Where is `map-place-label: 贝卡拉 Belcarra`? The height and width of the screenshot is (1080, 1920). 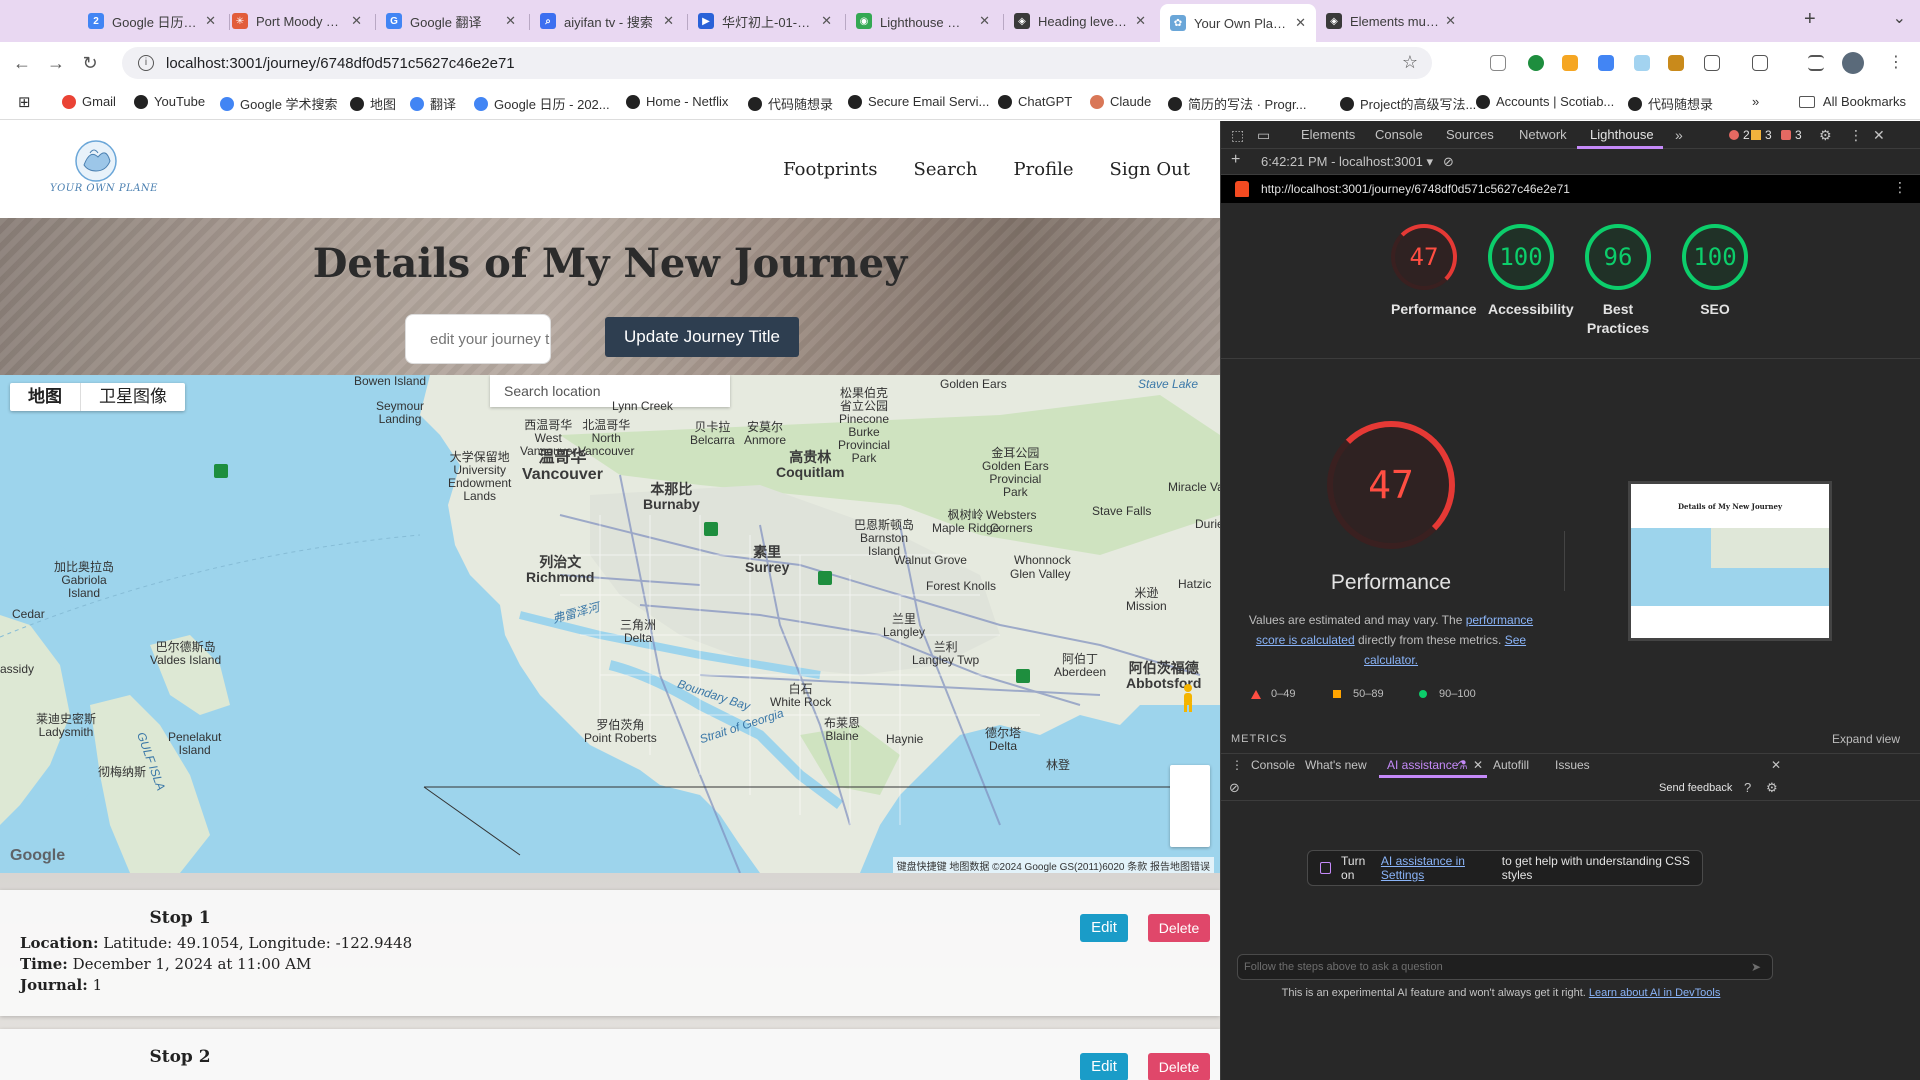 map-place-label: 贝卡拉 Belcarra is located at coordinates (712, 434).